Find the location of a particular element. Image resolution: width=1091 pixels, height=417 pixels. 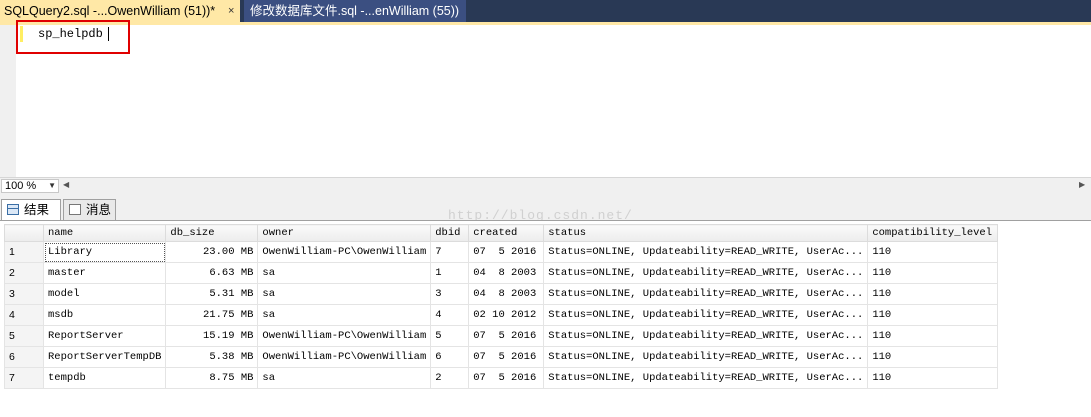

result-tab-strip: 结果 消息 http://blog.csdn.net/ is located at coordinates (545, 208).